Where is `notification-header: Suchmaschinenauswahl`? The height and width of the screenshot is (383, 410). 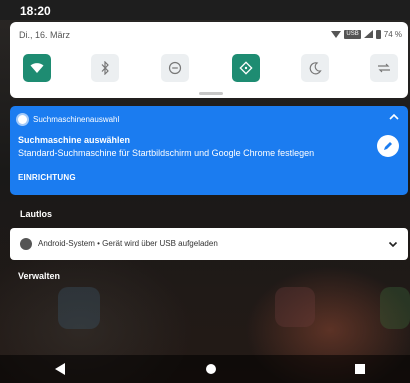
notification-header: Suchmaschinenauswahl is located at coordinates (68, 119).